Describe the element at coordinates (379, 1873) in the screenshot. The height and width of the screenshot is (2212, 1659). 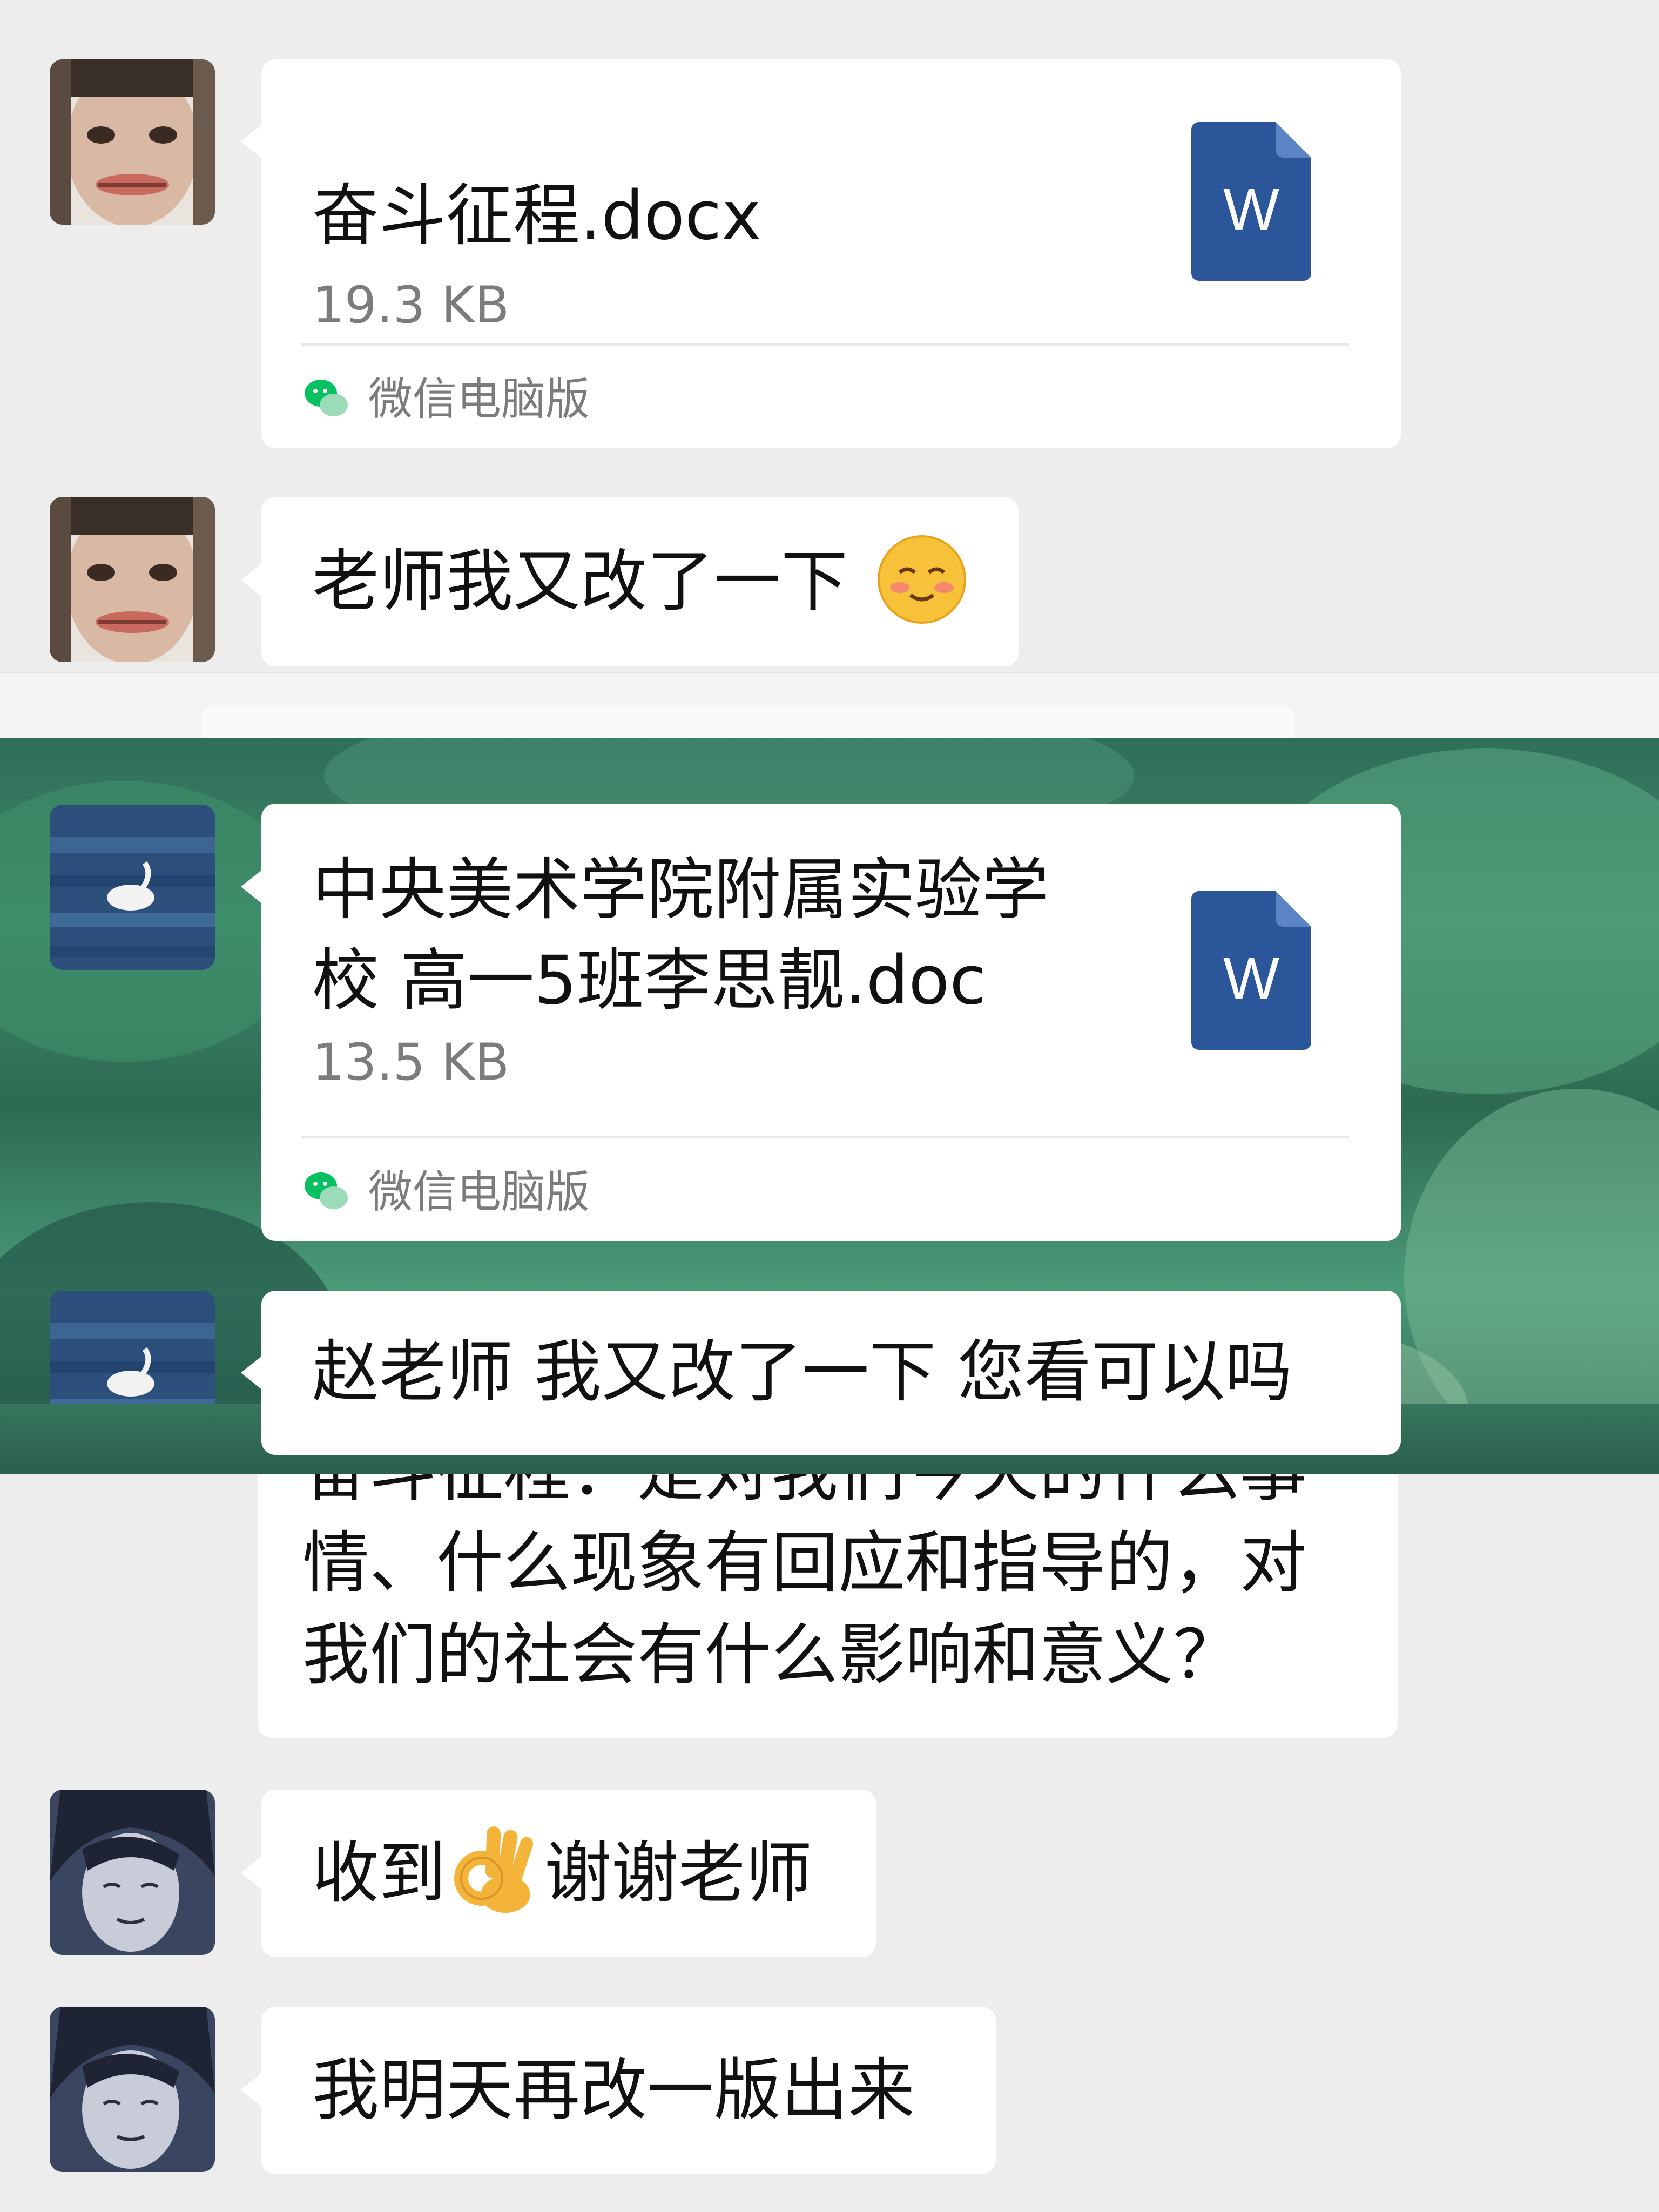
I see `message-text-before-emoji: 收到` at that location.